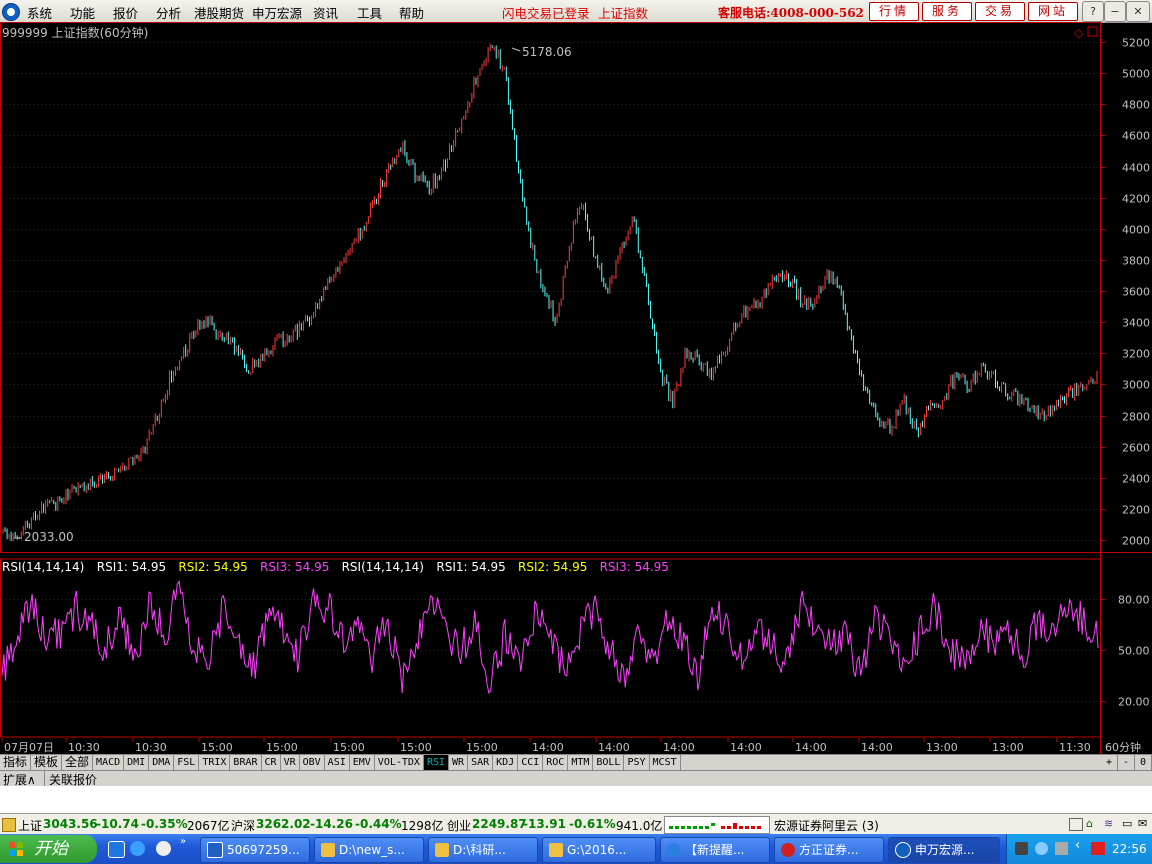  I want to click on tray-alert-icon, so click(1098, 848).